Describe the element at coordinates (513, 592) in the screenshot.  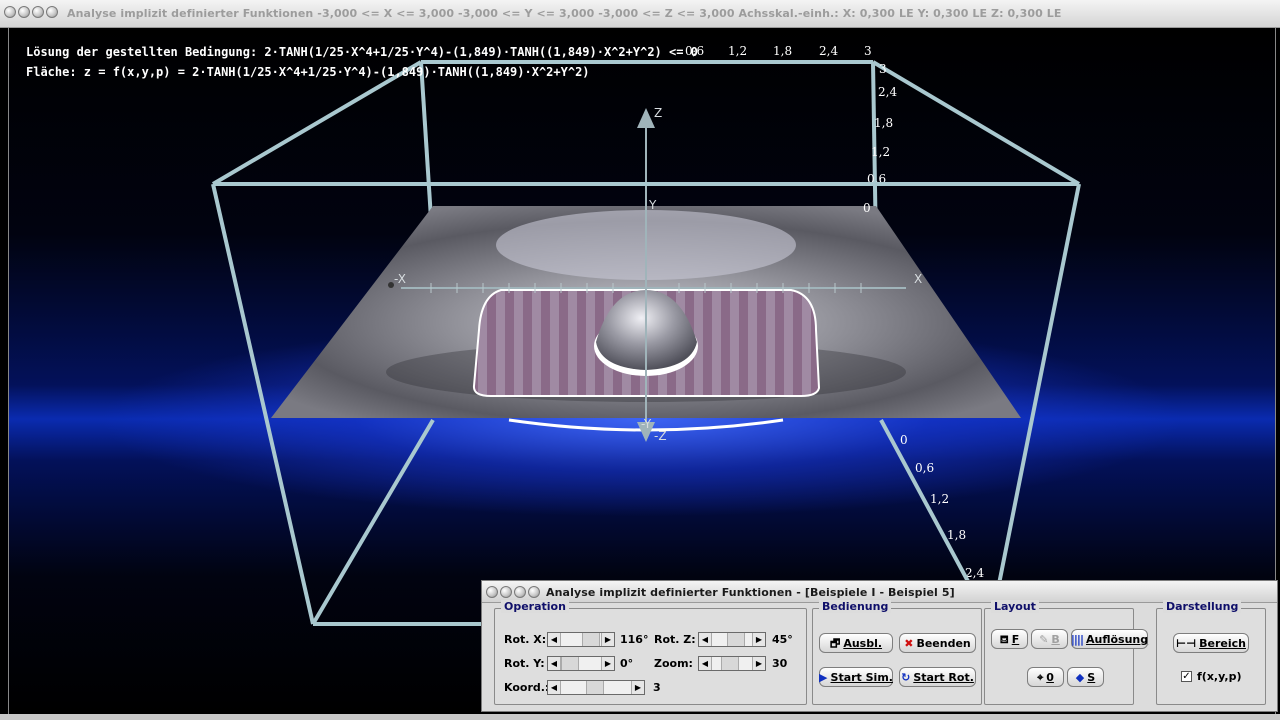
I see `panel-window-controls` at that location.